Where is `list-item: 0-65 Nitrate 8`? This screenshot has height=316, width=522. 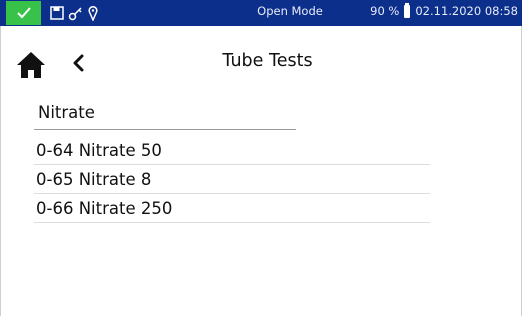
list-item: 0-65 Nitrate 8 is located at coordinates (232, 179).